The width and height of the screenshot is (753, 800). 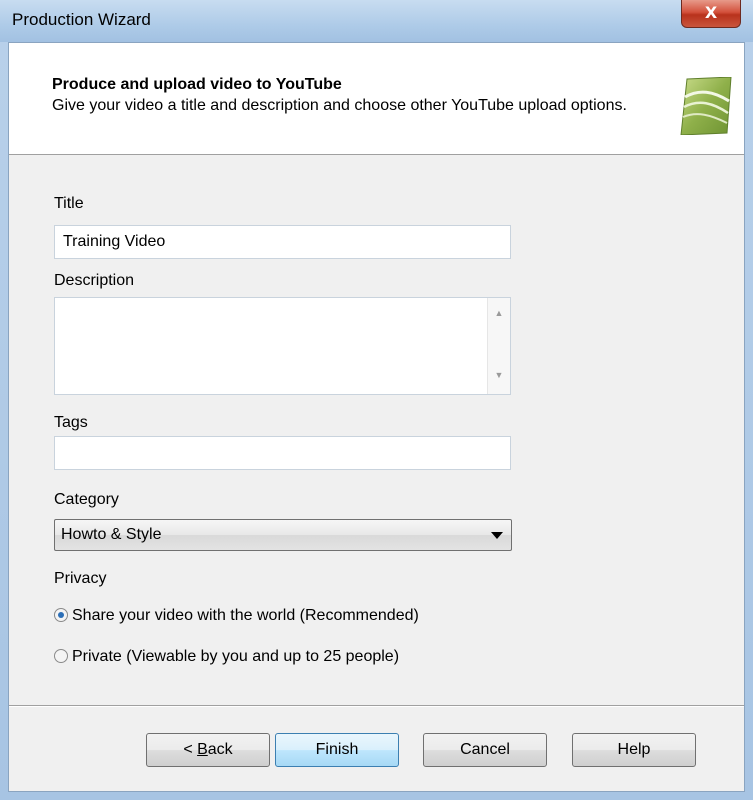 I want to click on description-label: Description, so click(x=94, y=280).